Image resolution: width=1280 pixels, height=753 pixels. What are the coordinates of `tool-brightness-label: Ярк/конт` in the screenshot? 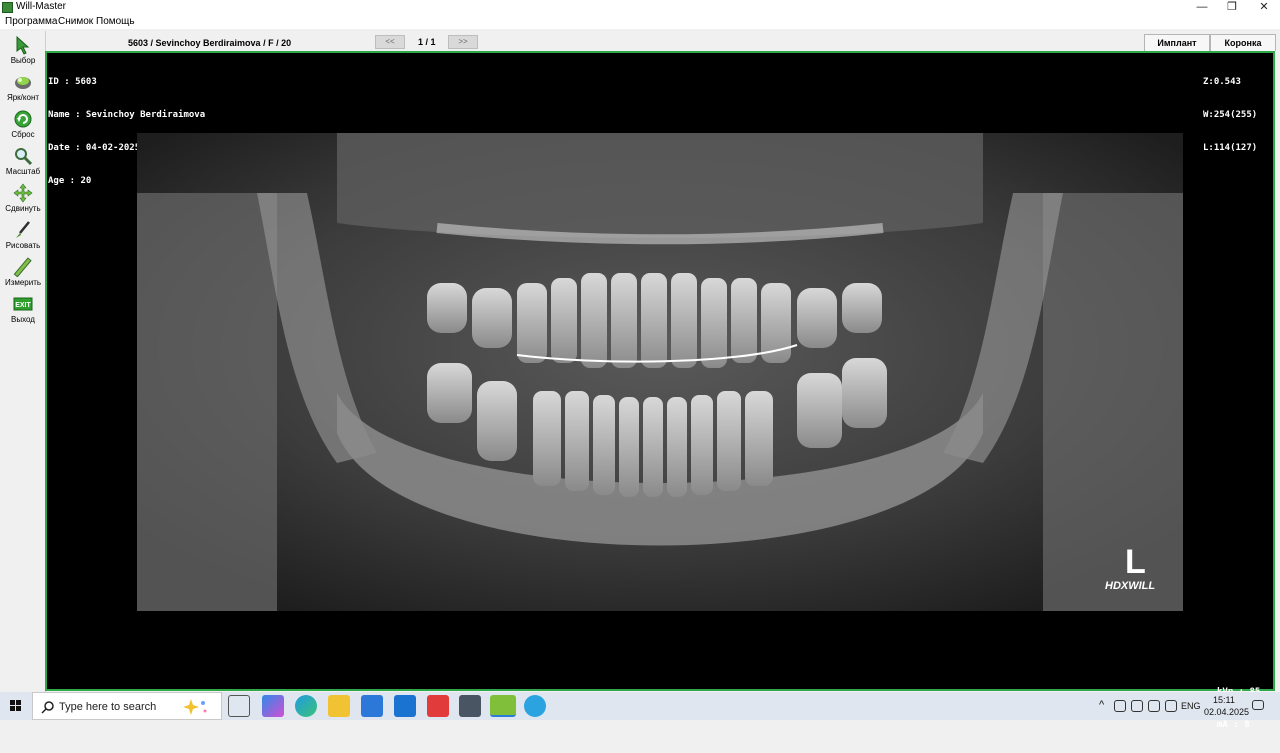 It's located at (23, 97).